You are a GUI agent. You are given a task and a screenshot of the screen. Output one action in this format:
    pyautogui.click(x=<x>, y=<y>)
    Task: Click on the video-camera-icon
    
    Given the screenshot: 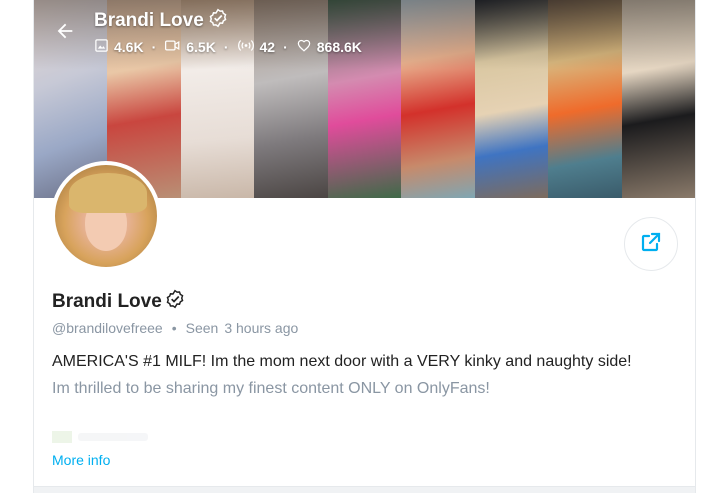 What is the action you would take?
    pyautogui.click(x=172, y=47)
    